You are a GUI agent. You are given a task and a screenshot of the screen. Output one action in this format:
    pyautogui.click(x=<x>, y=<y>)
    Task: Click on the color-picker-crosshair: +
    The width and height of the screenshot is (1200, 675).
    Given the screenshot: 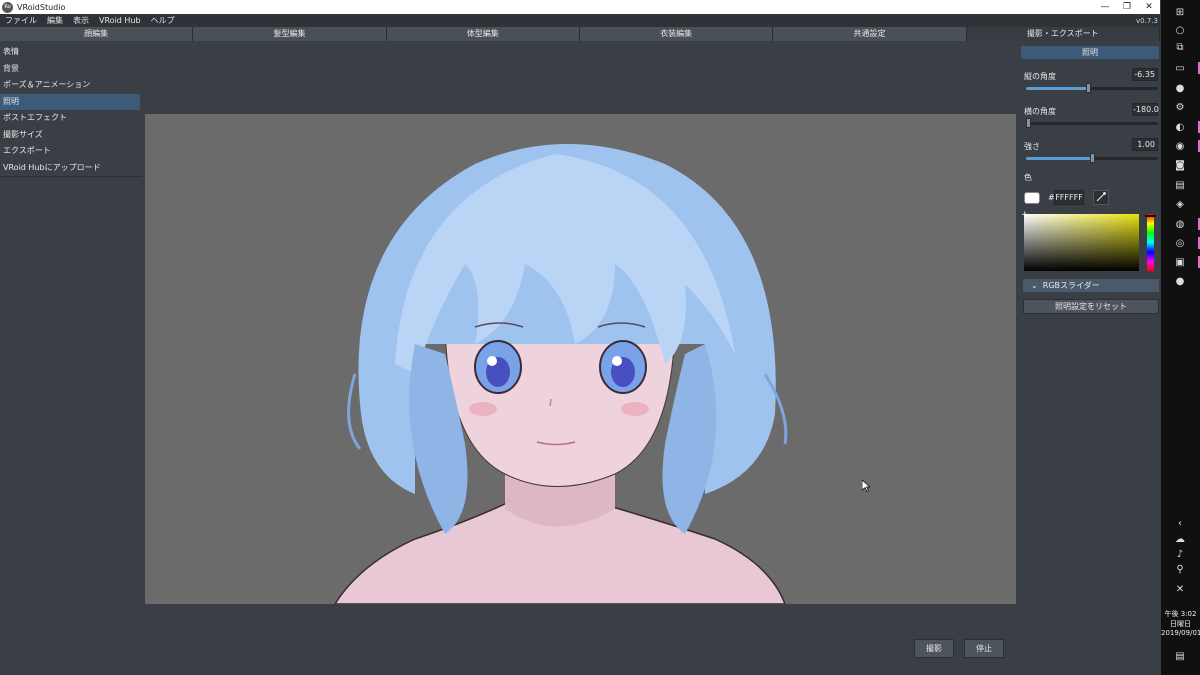 What is the action you would take?
    pyautogui.click(x=1025, y=215)
    